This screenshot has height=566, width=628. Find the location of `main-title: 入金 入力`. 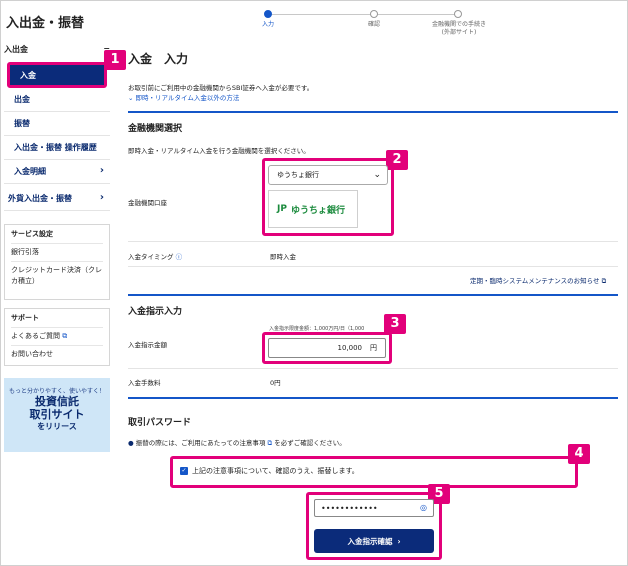

main-title: 入金 入力 is located at coordinates (158, 59).